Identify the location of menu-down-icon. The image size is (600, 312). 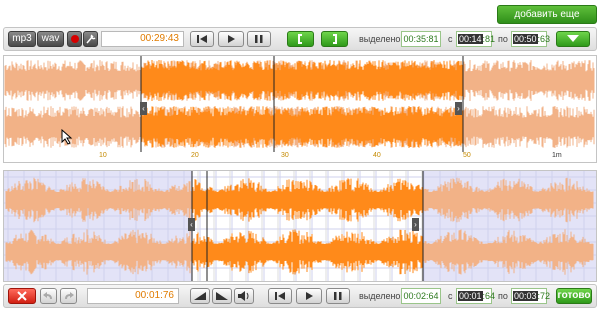
(573, 38).